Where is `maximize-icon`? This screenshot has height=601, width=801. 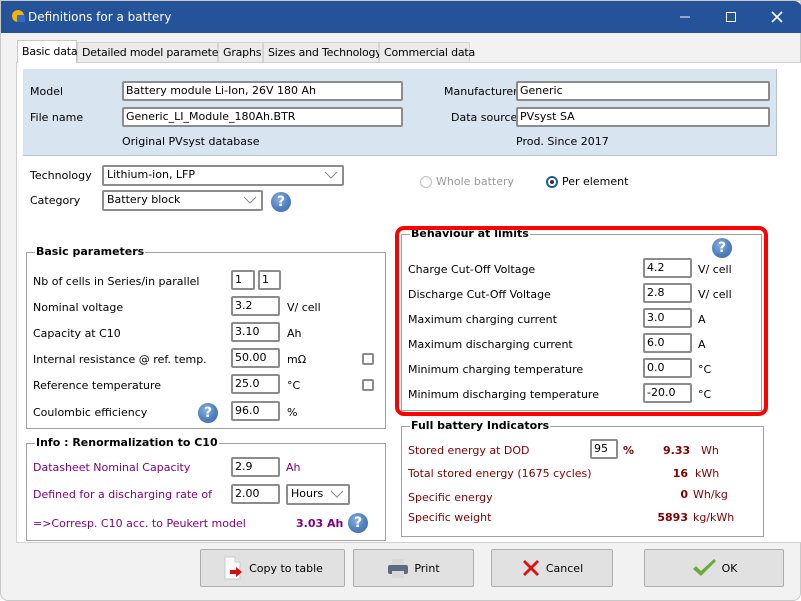
maximize-icon is located at coordinates (731, 17).